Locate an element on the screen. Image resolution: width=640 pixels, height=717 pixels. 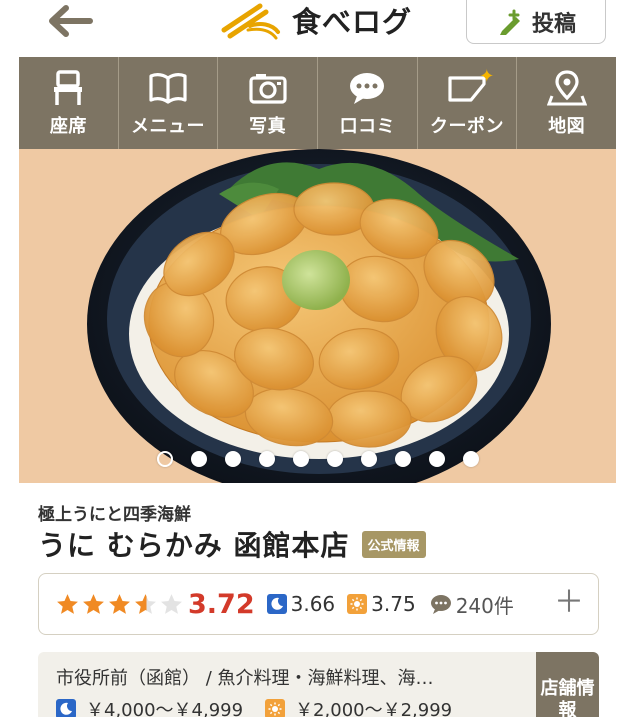
rating-summary: 3.72 3.66 3.75 240件 ＋ is located at coordinates (318, 604).